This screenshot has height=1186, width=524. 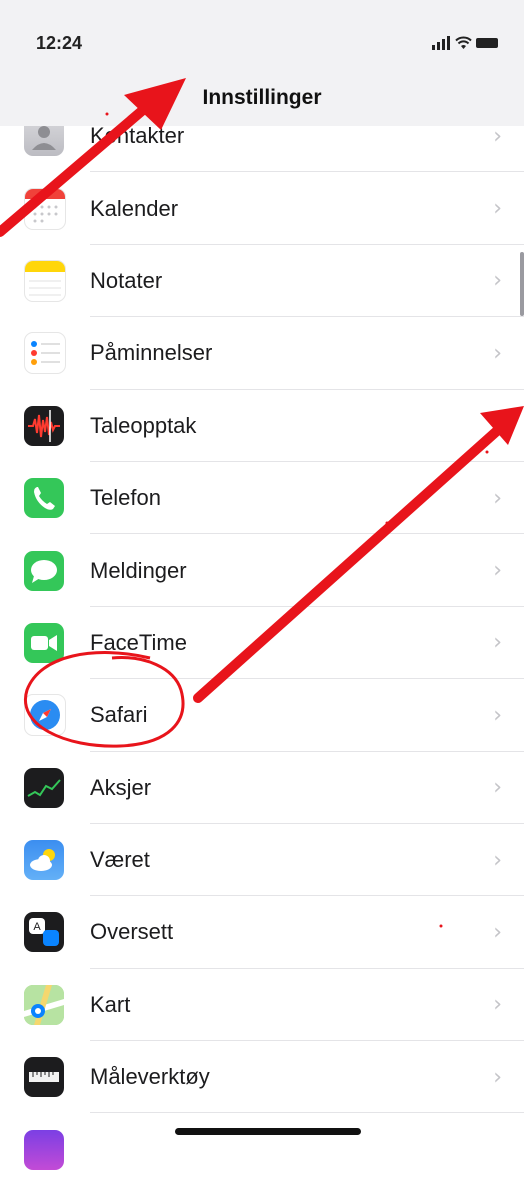 I want to click on translate-icon: A, so click(x=44, y=932).